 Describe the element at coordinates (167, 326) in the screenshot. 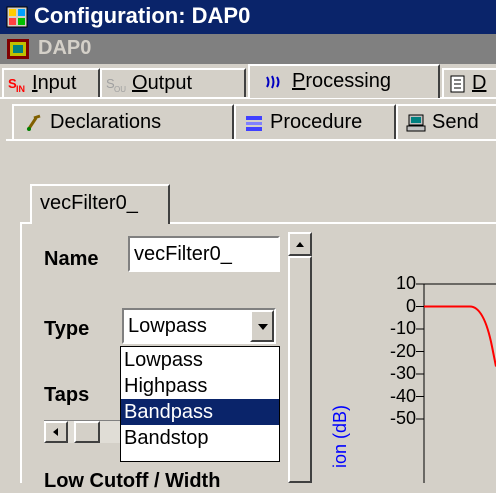

I see `type-select-value: Lowpass` at that location.